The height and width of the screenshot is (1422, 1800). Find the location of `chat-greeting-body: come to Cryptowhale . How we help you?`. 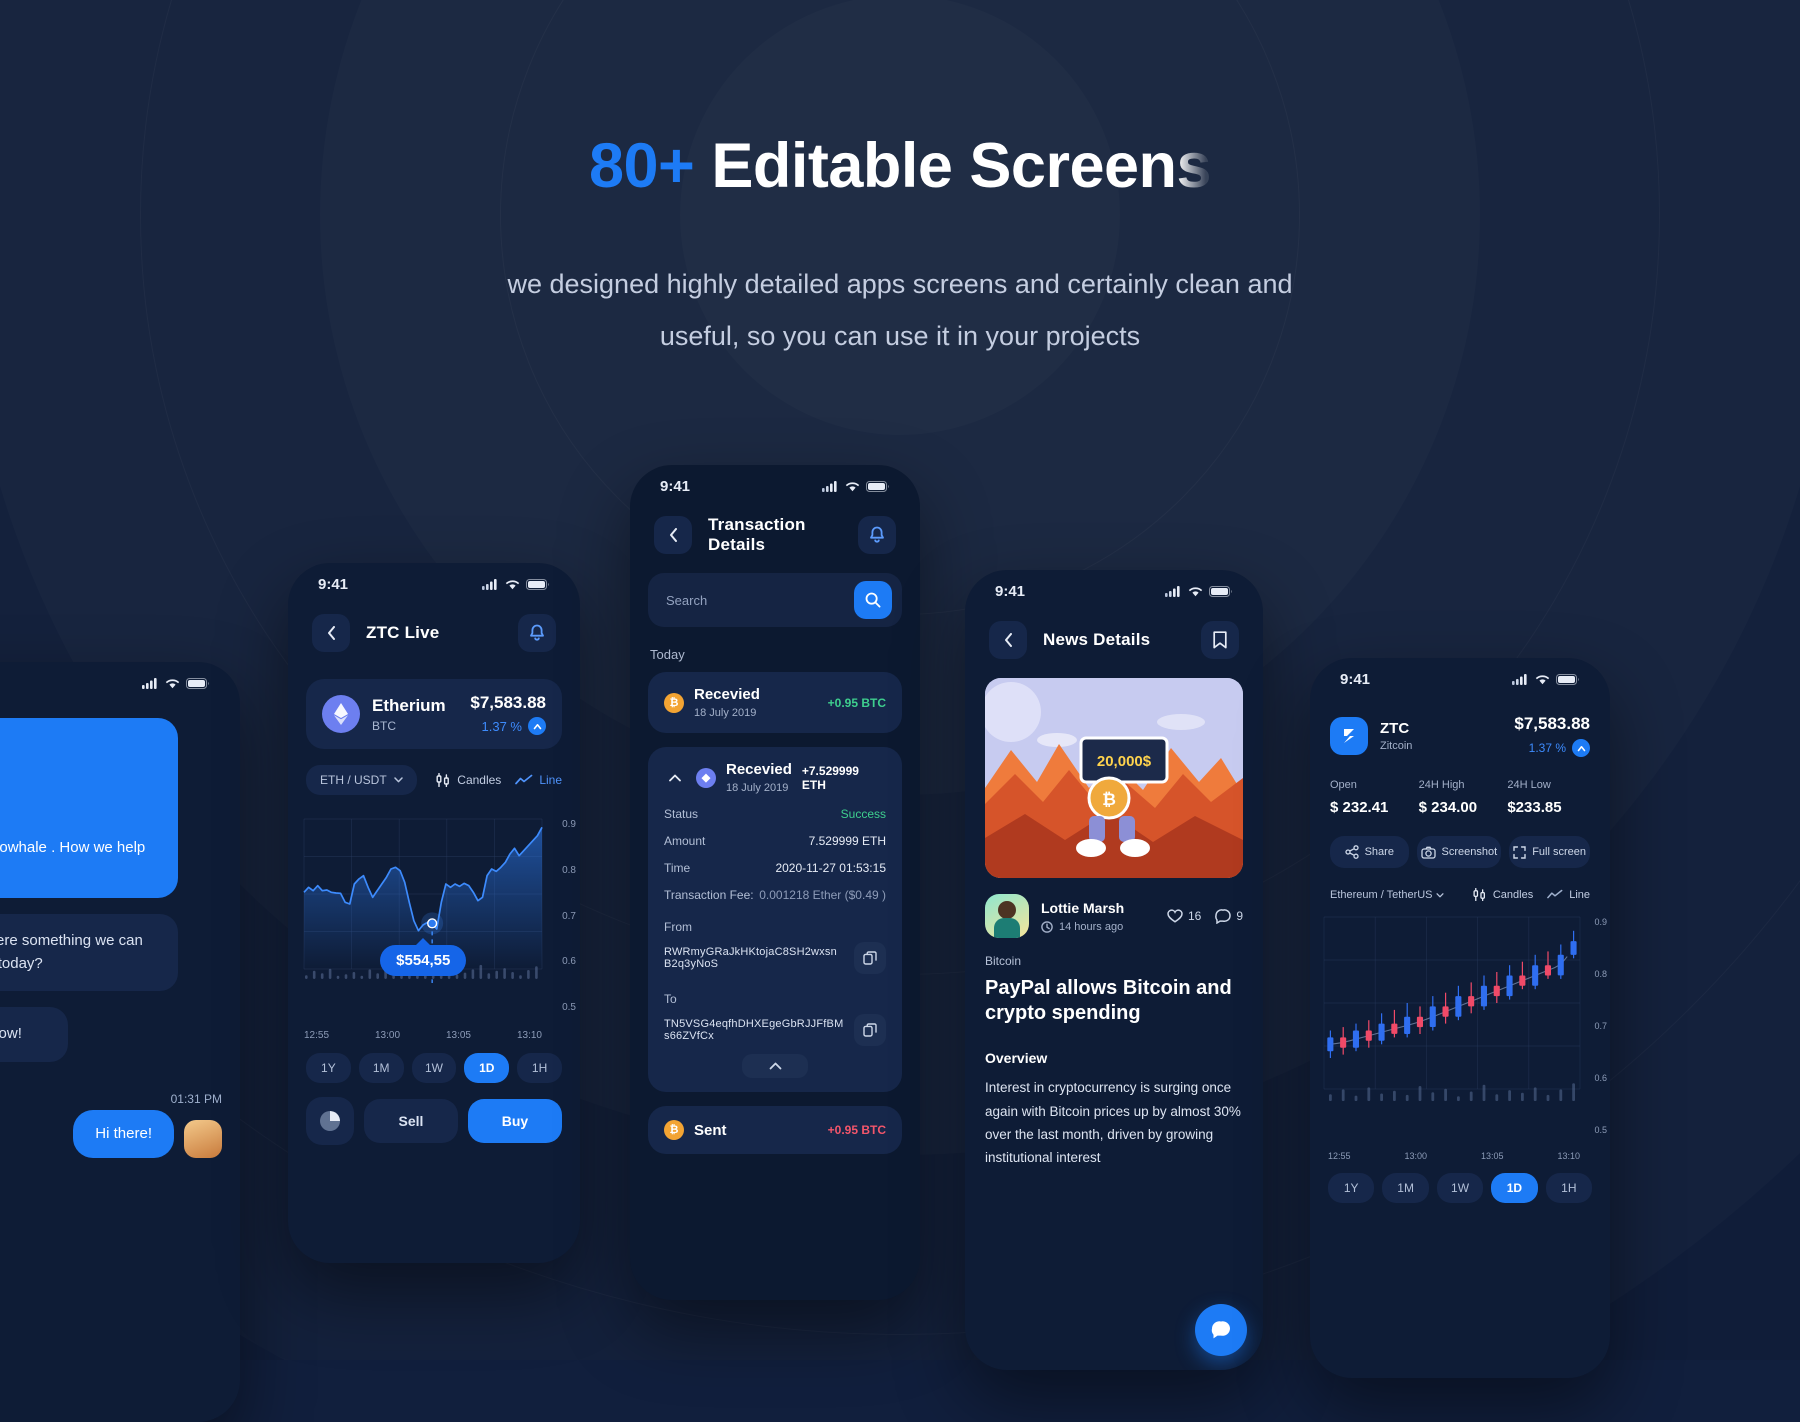

chat-greeting-body: come to Cryptowhale . How we help you? is located at coordinates (73, 847).